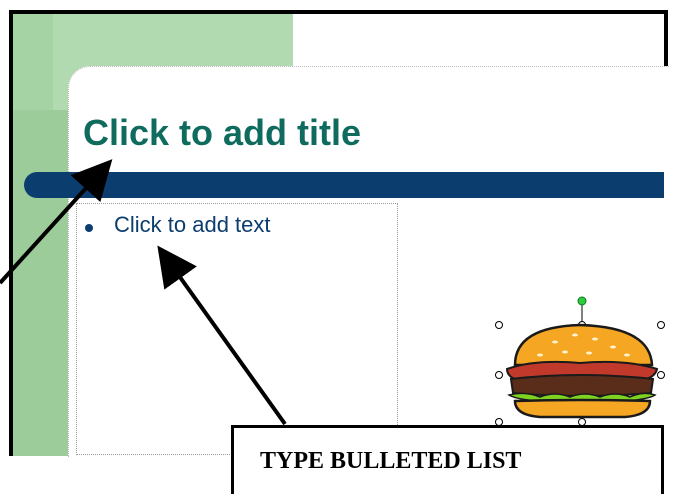 This screenshot has height=494, width=684. I want to click on callout-label: TYPE BULLETED LIST, so click(391, 461).